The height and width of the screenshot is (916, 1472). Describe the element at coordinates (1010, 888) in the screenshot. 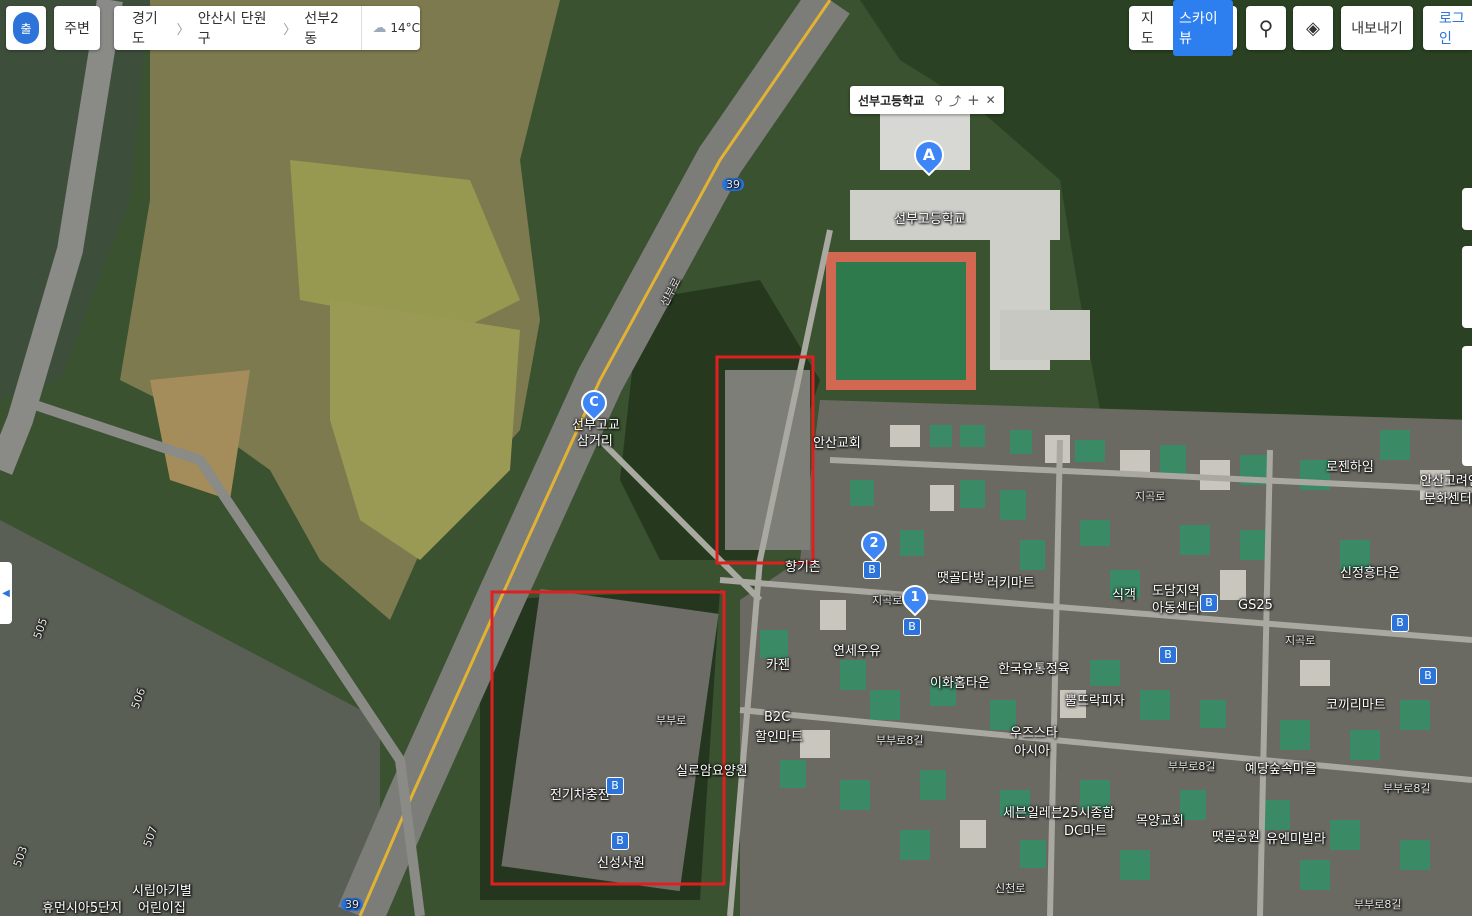

I see `road-sincheon-label: 신천로` at that location.